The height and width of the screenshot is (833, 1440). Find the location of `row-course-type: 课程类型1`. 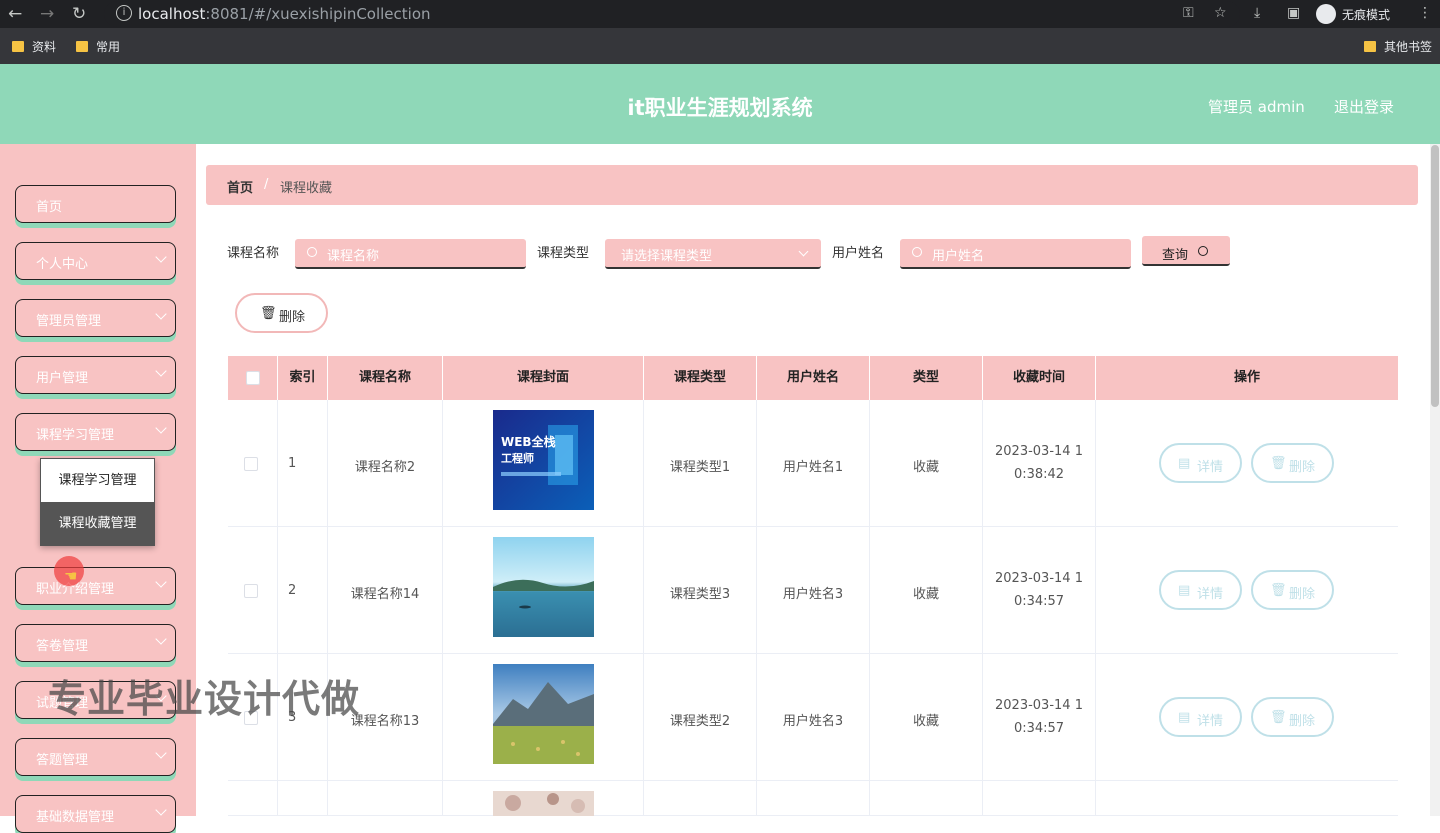

row-course-type: 课程类型1 is located at coordinates (700, 467).